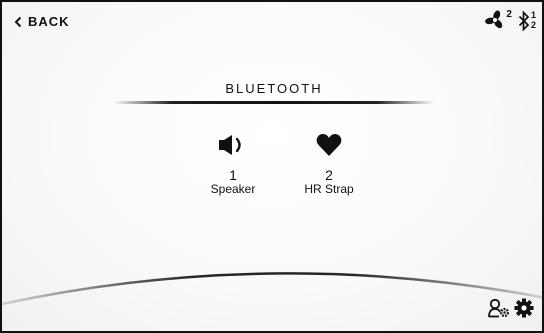  What do you see at coordinates (499, 310) in the screenshot?
I see `user-settings-icon` at bounding box center [499, 310].